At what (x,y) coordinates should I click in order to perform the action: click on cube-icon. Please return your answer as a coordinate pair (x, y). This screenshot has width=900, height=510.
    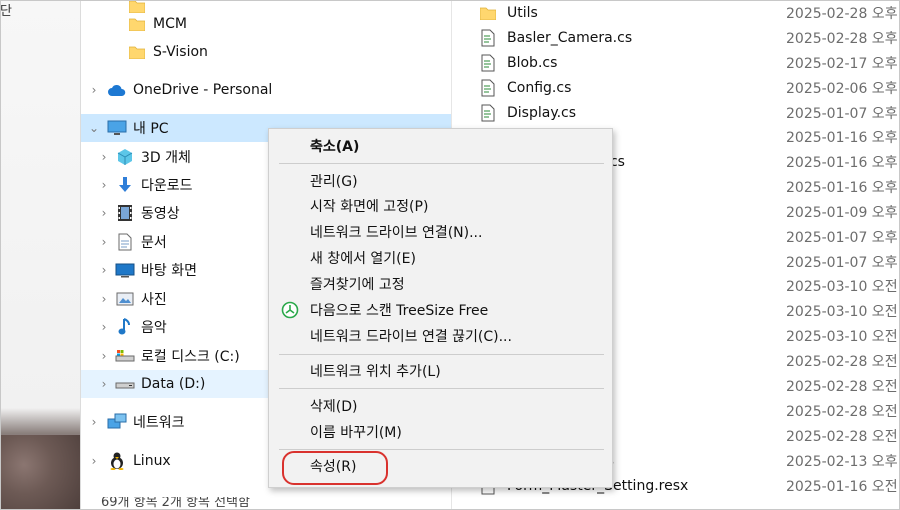
    Looking at the image, I should click on (125, 157).